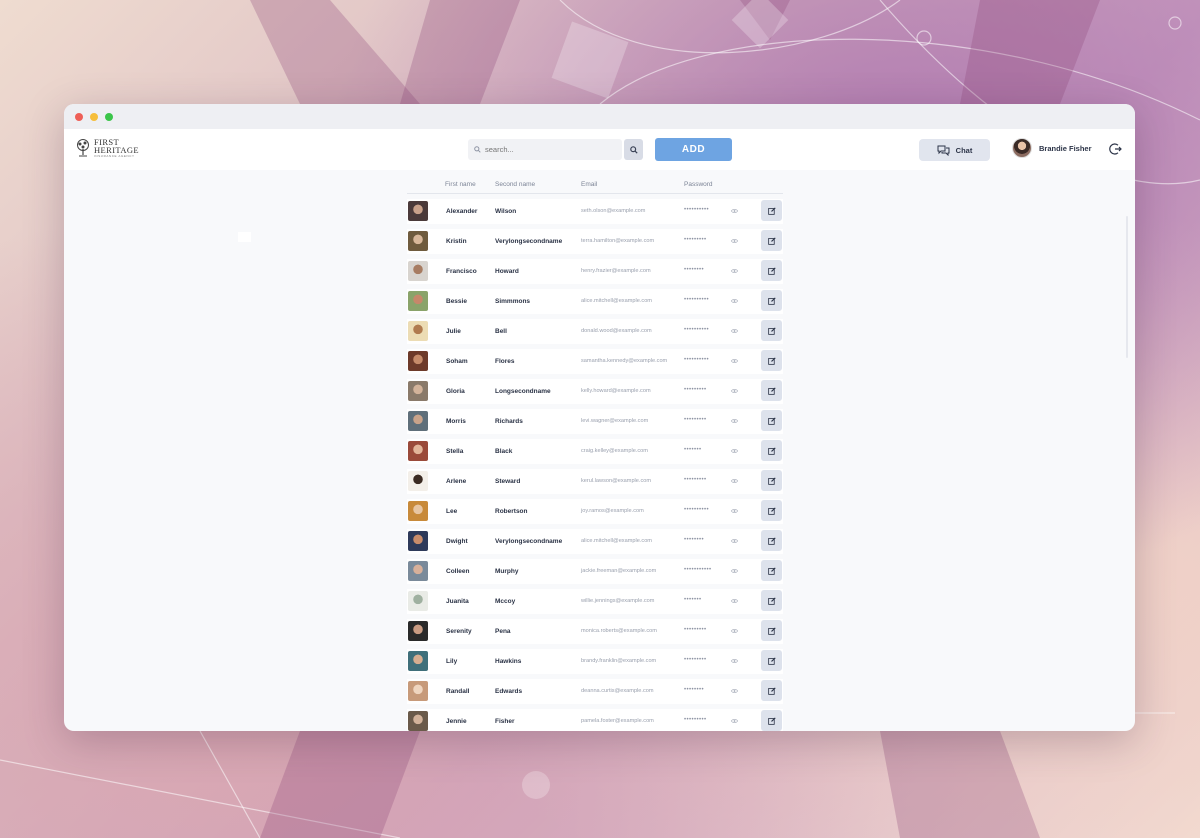 The image size is (1200, 838). I want to click on user-name: Brandie Fisher, so click(1065, 148).